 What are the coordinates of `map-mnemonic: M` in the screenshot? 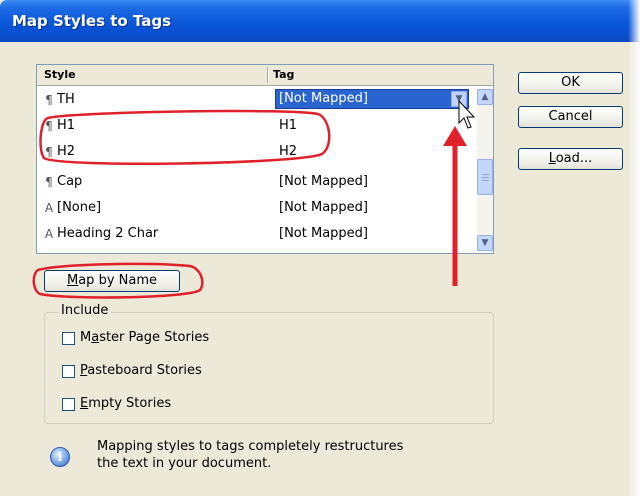 It's located at (73, 280).